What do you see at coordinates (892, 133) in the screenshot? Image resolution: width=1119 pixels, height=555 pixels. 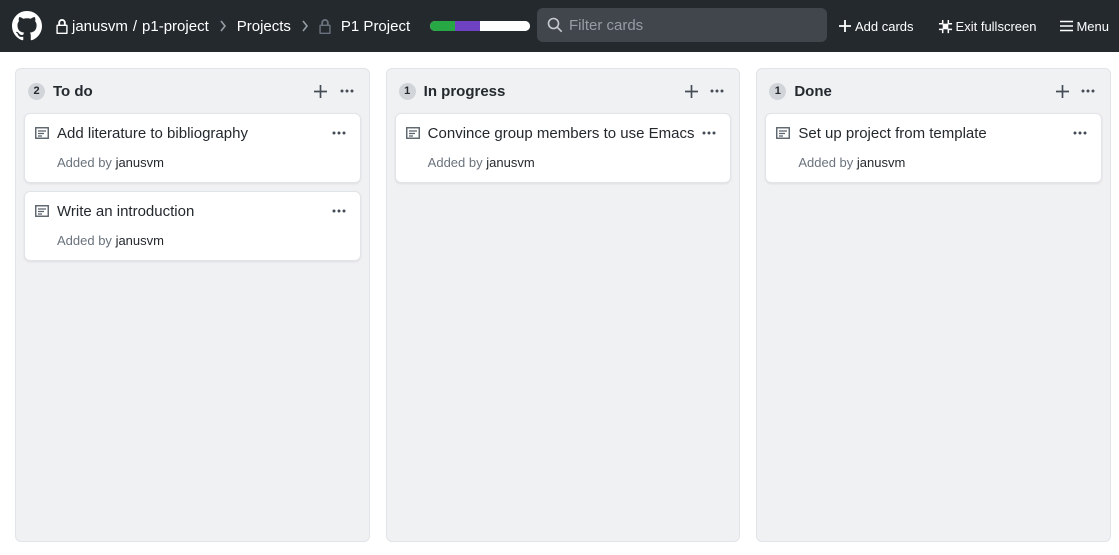 I see `card-title: Set up project from template` at bounding box center [892, 133].